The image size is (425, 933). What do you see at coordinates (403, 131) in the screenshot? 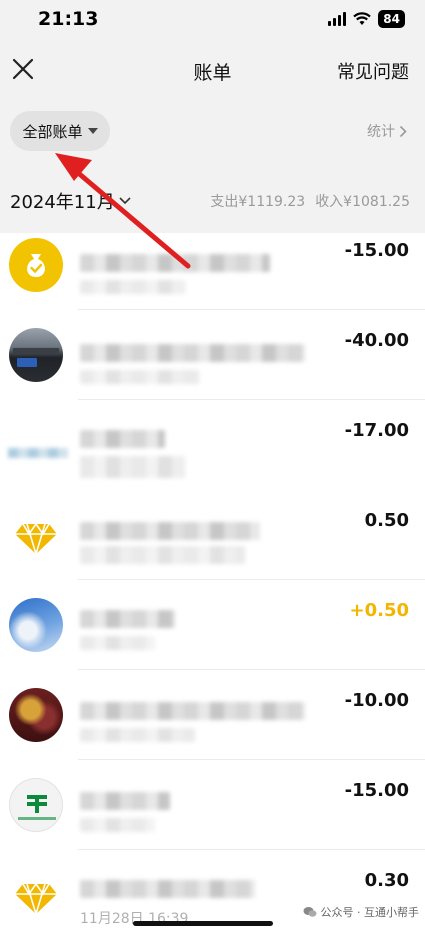
I see `chevron-right-icon` at bounding box center [403, 131].